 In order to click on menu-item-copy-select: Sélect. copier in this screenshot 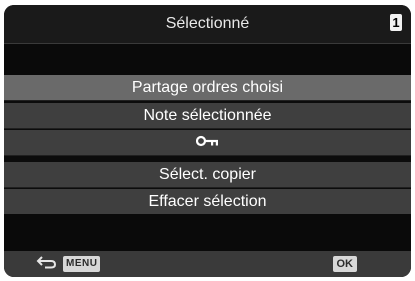, I will do `click(207, 174)`.